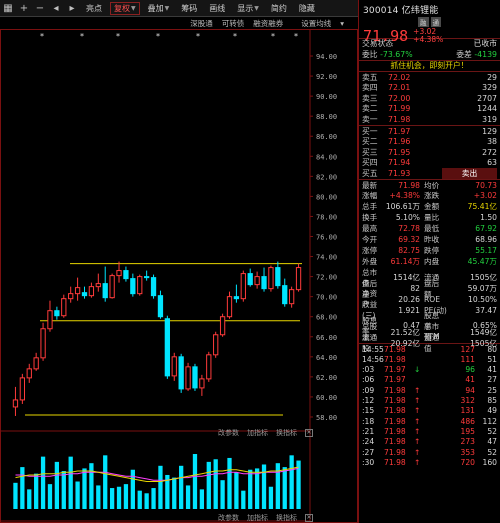  I want to click on bid-level-label: 买二, so click(370, 142).